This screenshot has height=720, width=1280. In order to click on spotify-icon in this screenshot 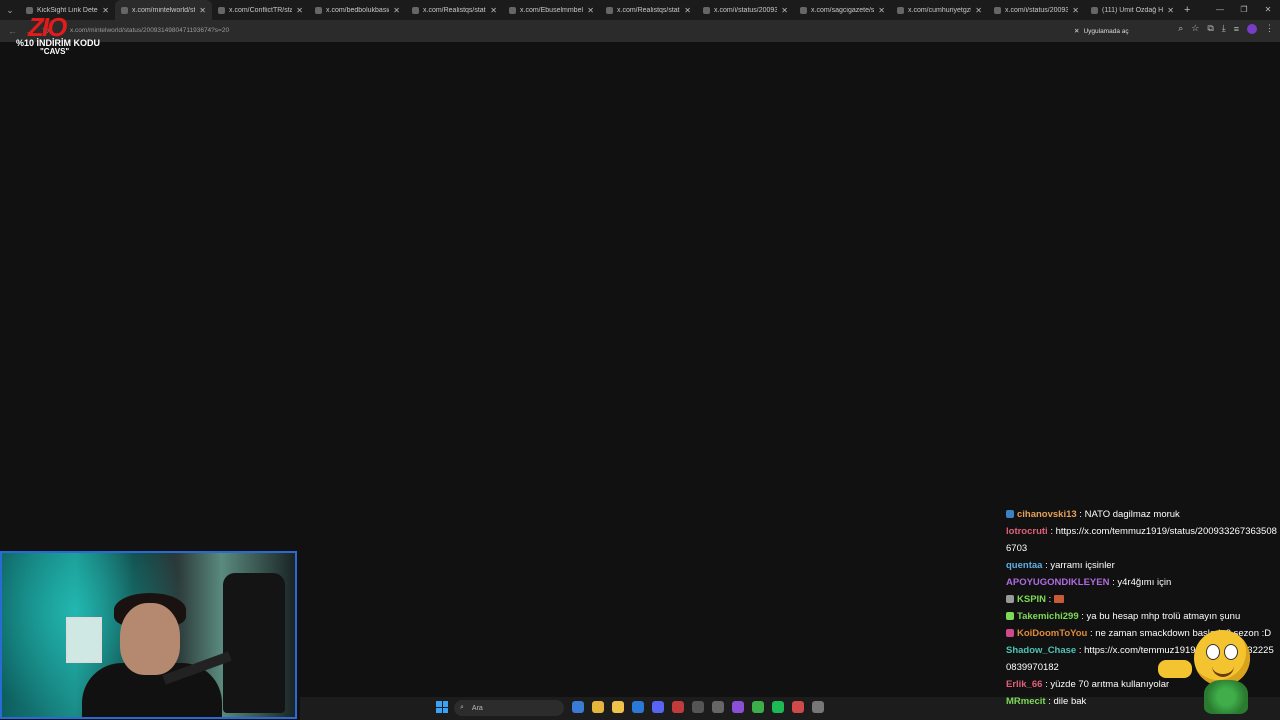, I will do `click(778, 707)`.